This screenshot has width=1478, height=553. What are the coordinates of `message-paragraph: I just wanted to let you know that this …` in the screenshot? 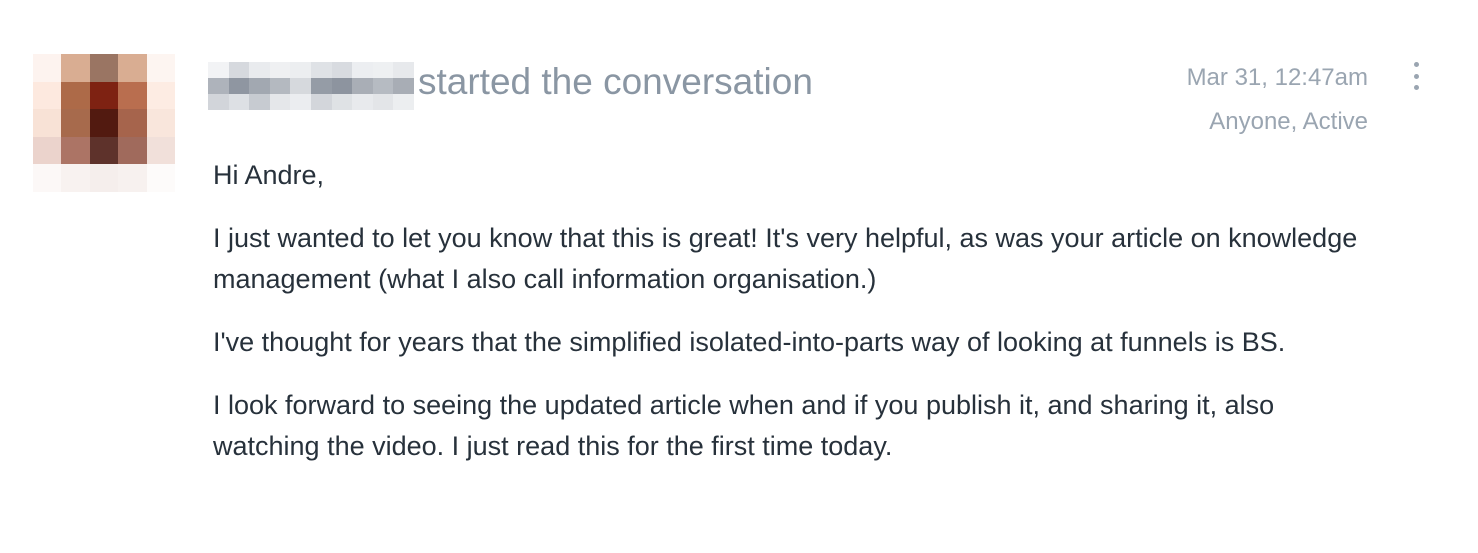 It's located at (785, 258).